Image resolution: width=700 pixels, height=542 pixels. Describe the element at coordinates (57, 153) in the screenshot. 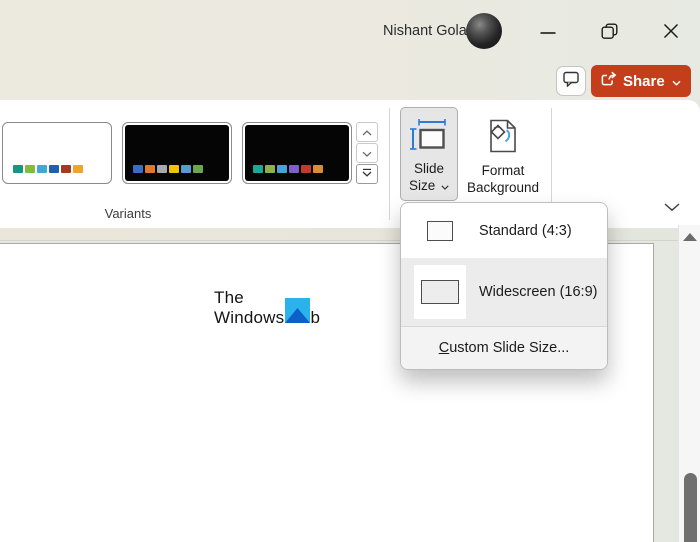

I see `variant-thumbnail-light` at that location.